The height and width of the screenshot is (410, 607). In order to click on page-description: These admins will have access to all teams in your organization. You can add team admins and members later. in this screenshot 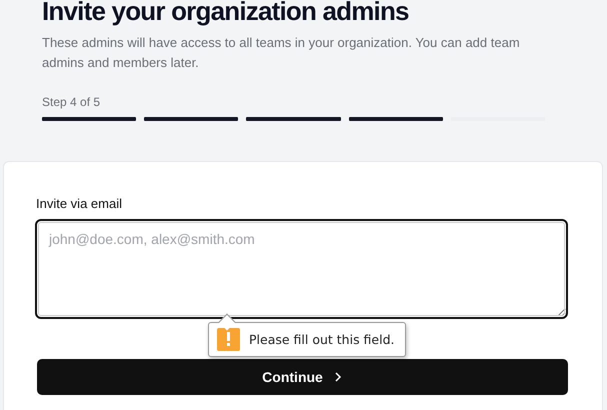, I will do `click(281, 53)`.